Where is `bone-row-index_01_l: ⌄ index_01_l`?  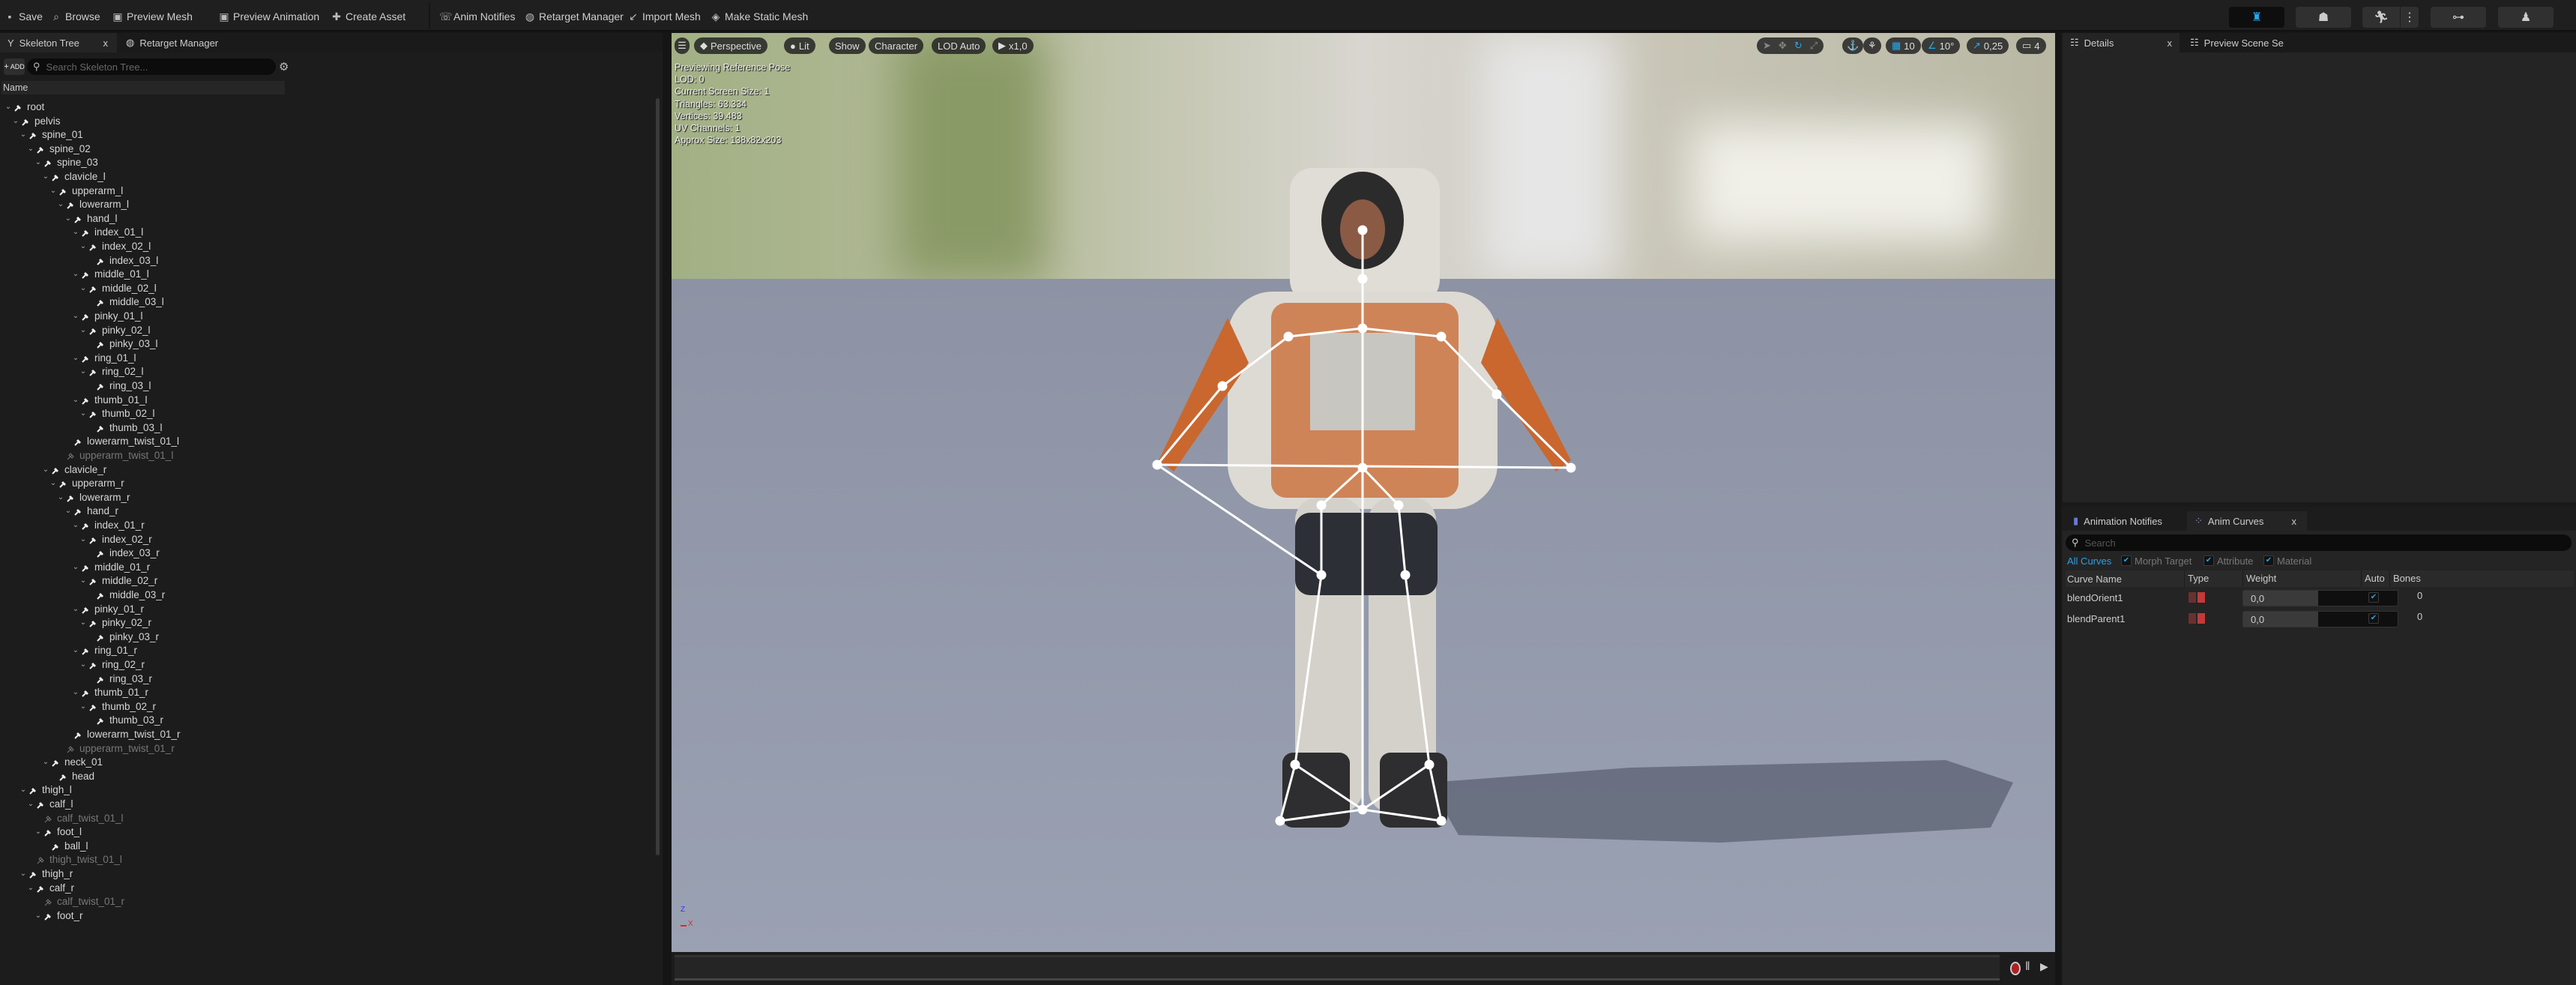
bone-row-index_01_l: ⌄ index_01_l is located at coordinates (108, 232).